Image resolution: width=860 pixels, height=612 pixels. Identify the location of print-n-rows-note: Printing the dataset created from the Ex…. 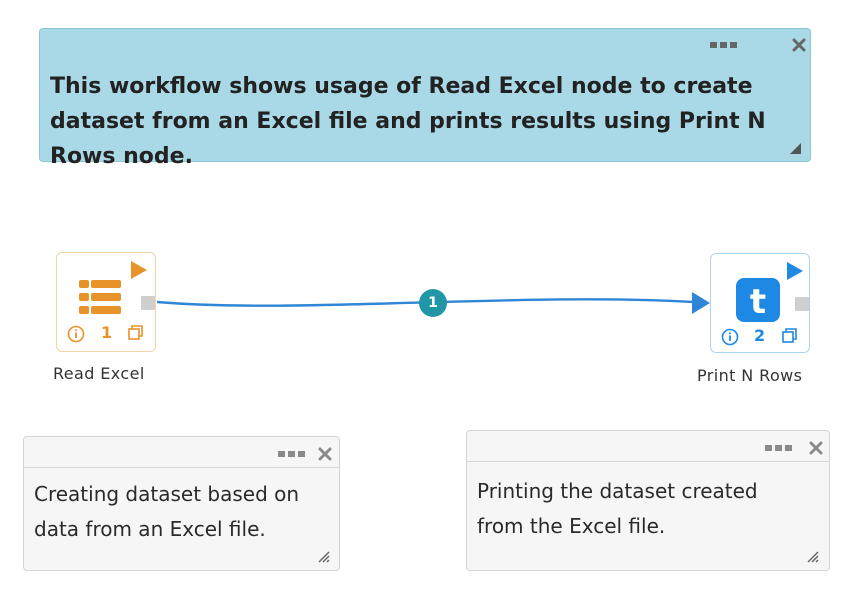
(648, 500).